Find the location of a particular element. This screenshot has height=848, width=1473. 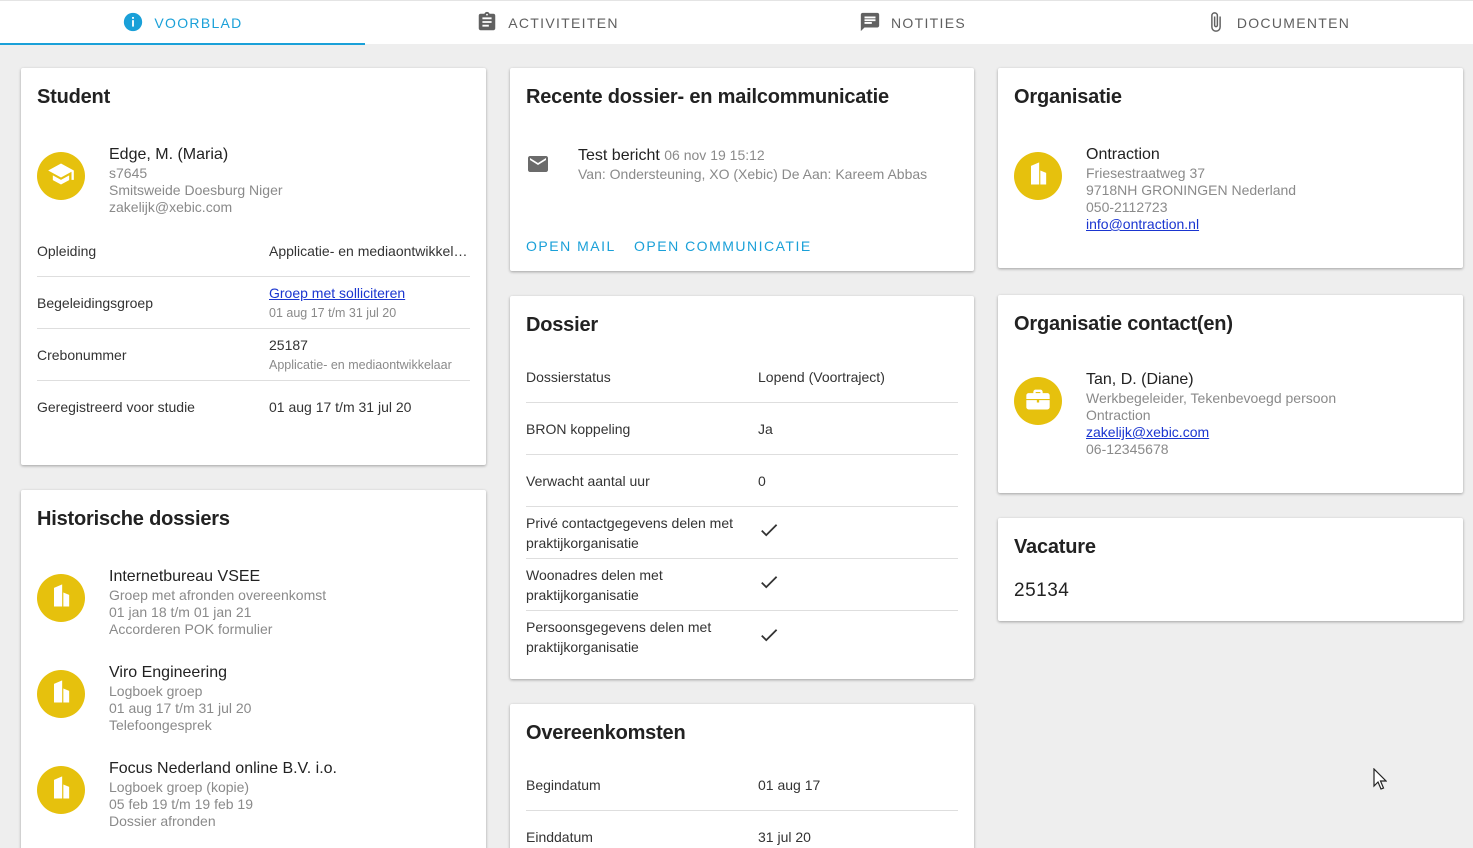

history-line: Dossier afronden is located at coordinates (162, 821).